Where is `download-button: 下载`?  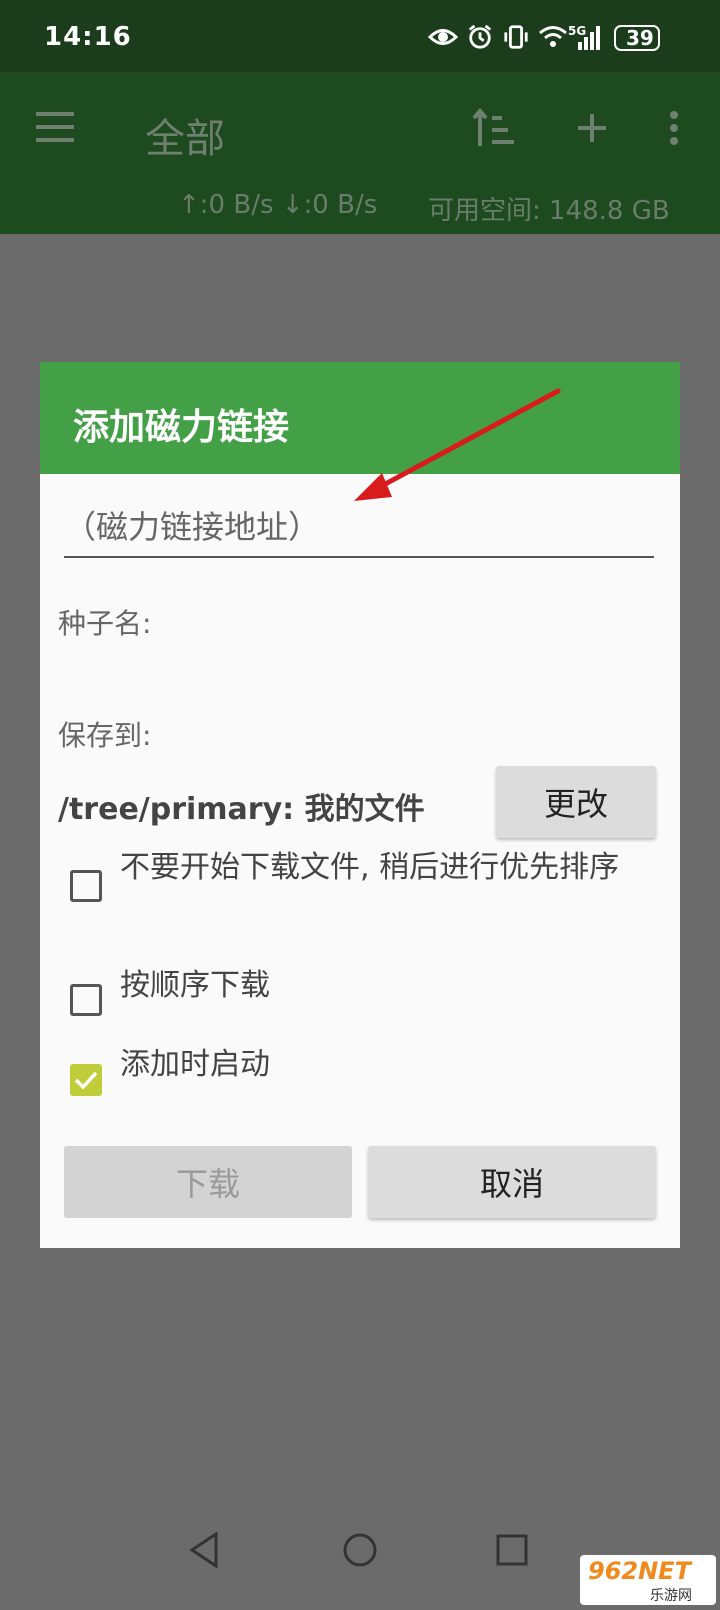 download-button: 下载 is located at coordinates (208, 1182).